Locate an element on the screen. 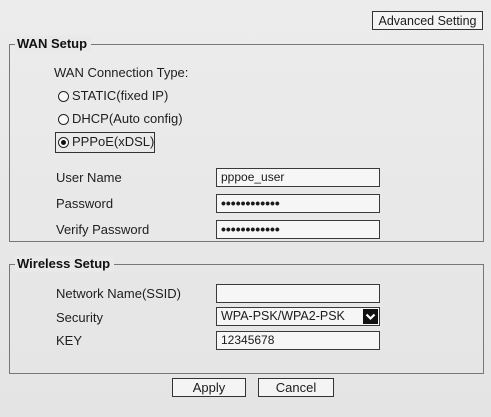  key-label: KEY is located at coordinates (69, 340).